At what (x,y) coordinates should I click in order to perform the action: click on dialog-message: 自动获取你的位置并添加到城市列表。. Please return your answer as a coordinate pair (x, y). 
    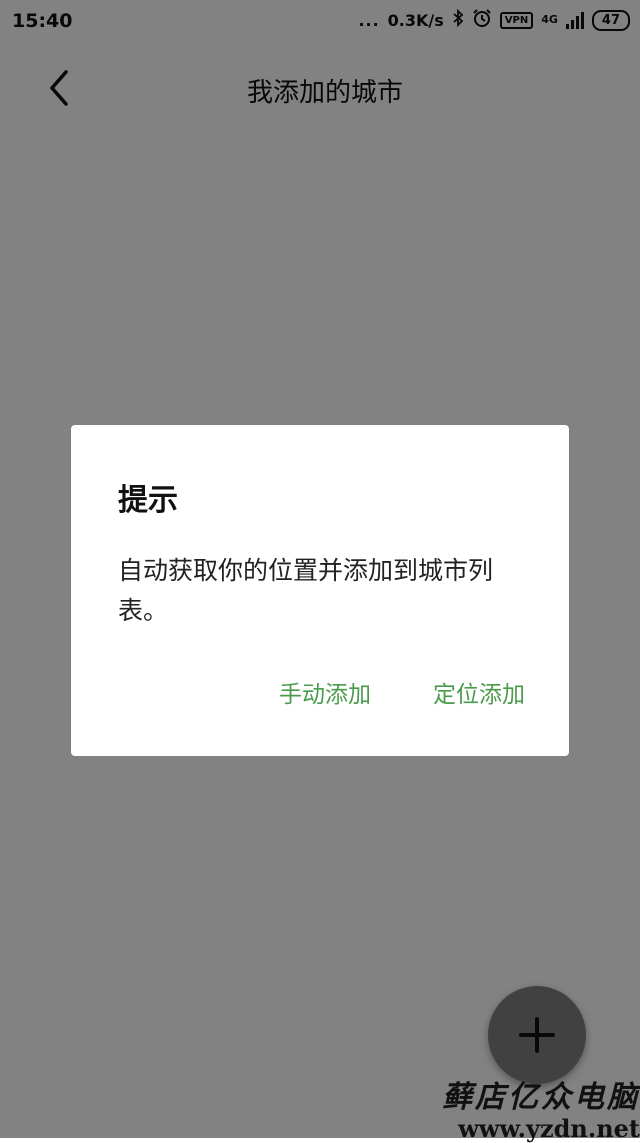
    Looking at the image, I should click on (306, 590).